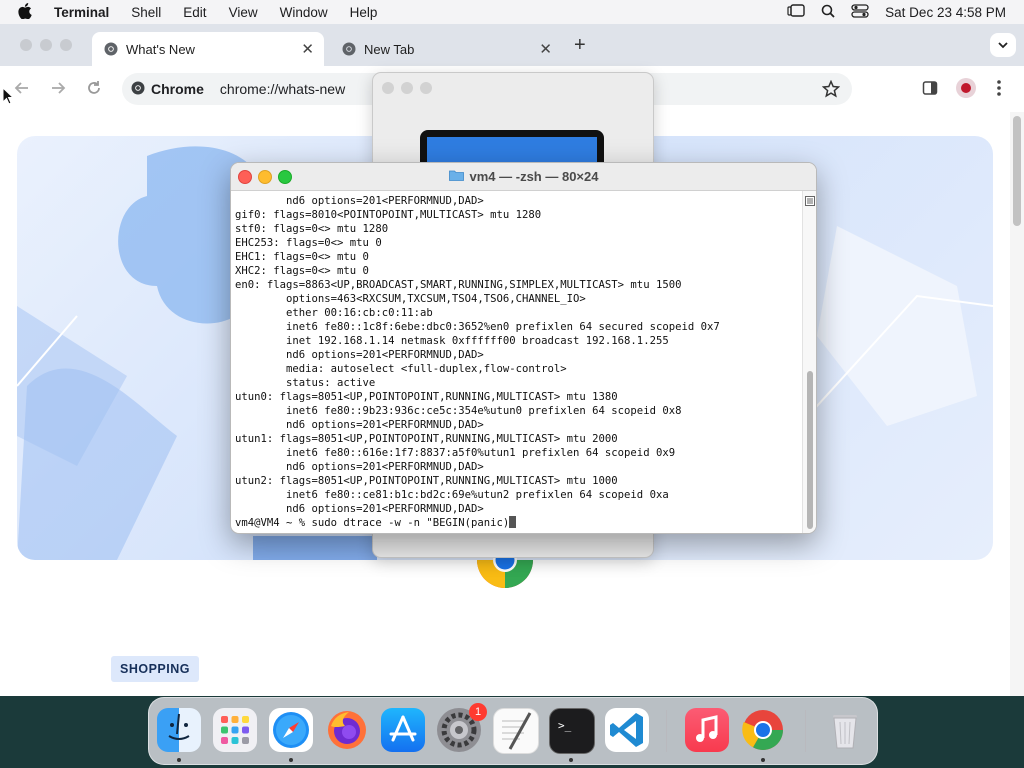 The image size is (1024, 768). I want to click on tab-new-tab: New Tab ✕, so click(446, 49).